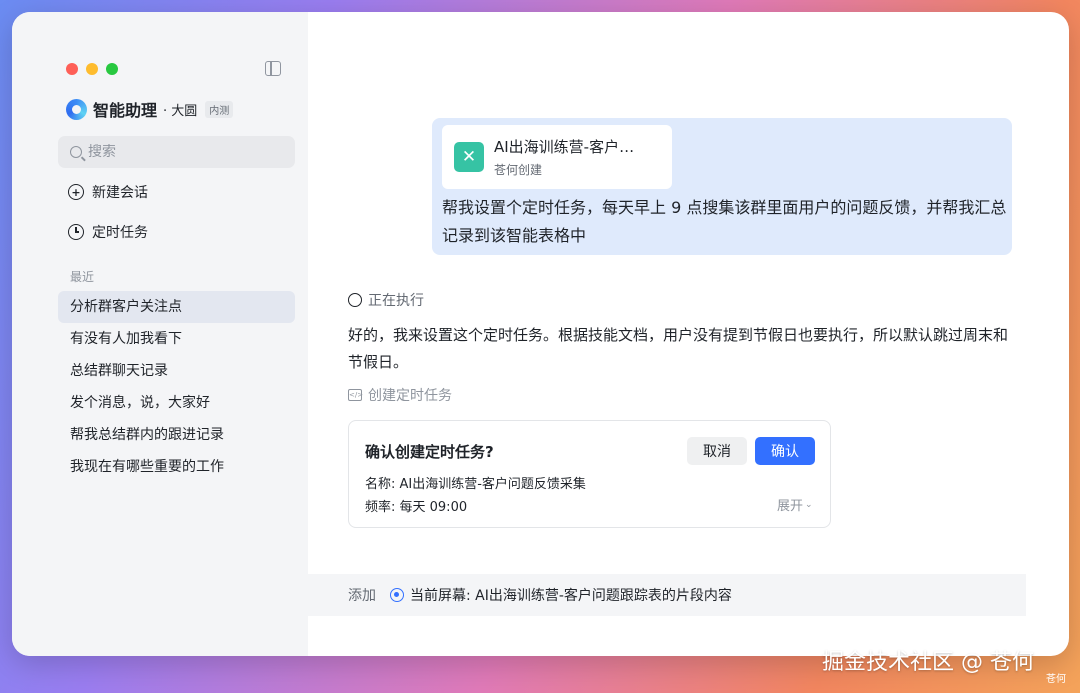 Image resolution: width=1080 pixels, height=693 pixels. What do you see at coordinates (273, 68) in the screenshot?
I see `sidebar-toggle-icon` at bounding box center [273, 68].